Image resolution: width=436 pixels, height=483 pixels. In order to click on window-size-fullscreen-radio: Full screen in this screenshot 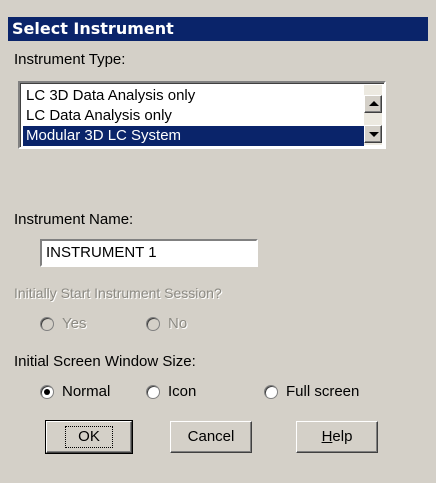, I will do `click(311, 391)`.